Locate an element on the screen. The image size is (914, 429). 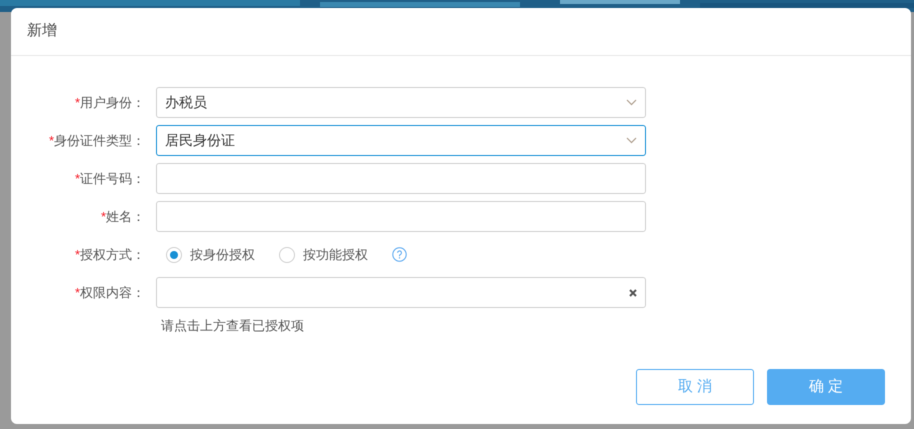
radio-option: 按身份授权 is located at coordinates (210, 254).